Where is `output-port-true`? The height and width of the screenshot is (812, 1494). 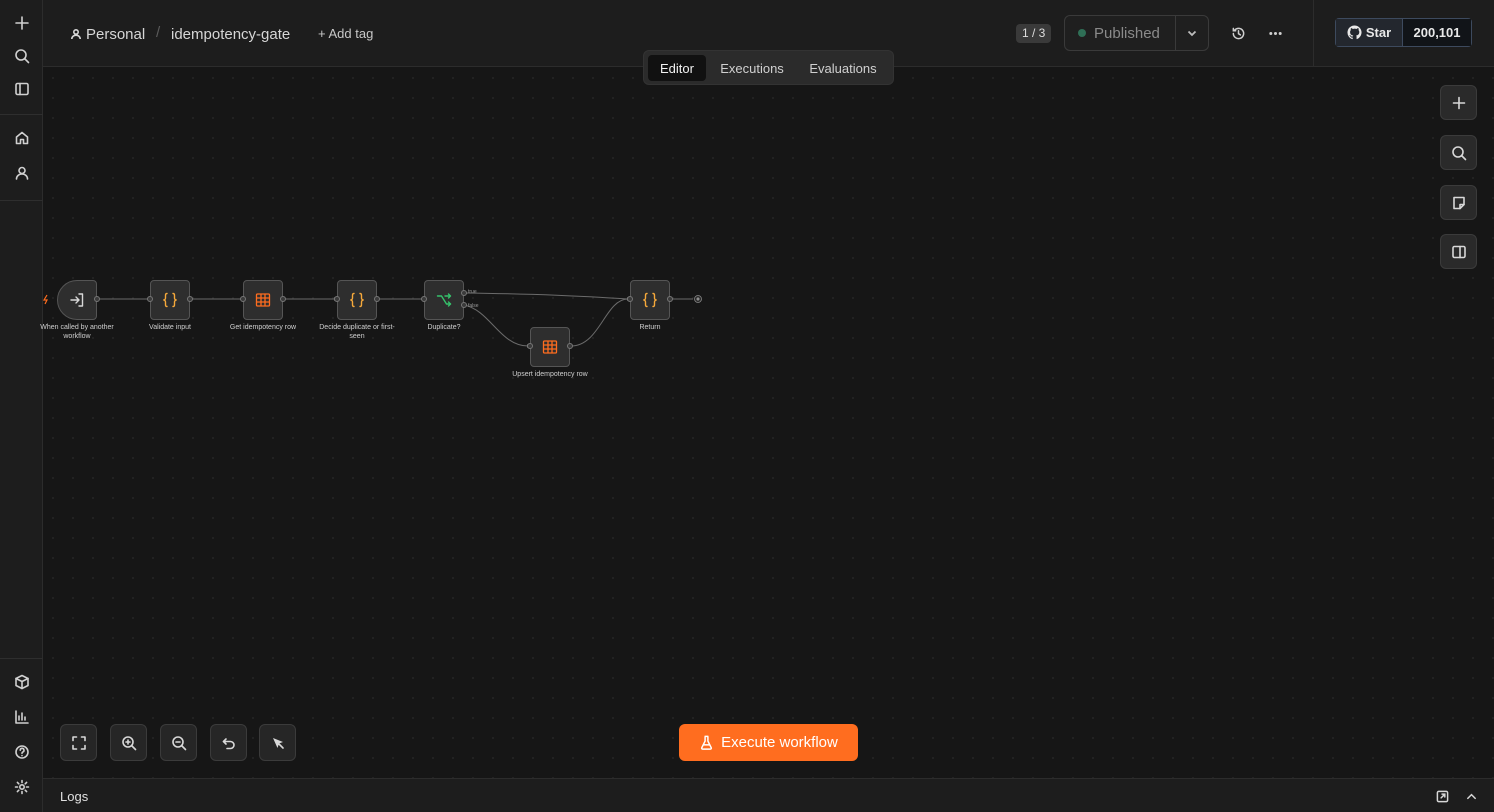 output-port-true is located at coordinates (464, 293).